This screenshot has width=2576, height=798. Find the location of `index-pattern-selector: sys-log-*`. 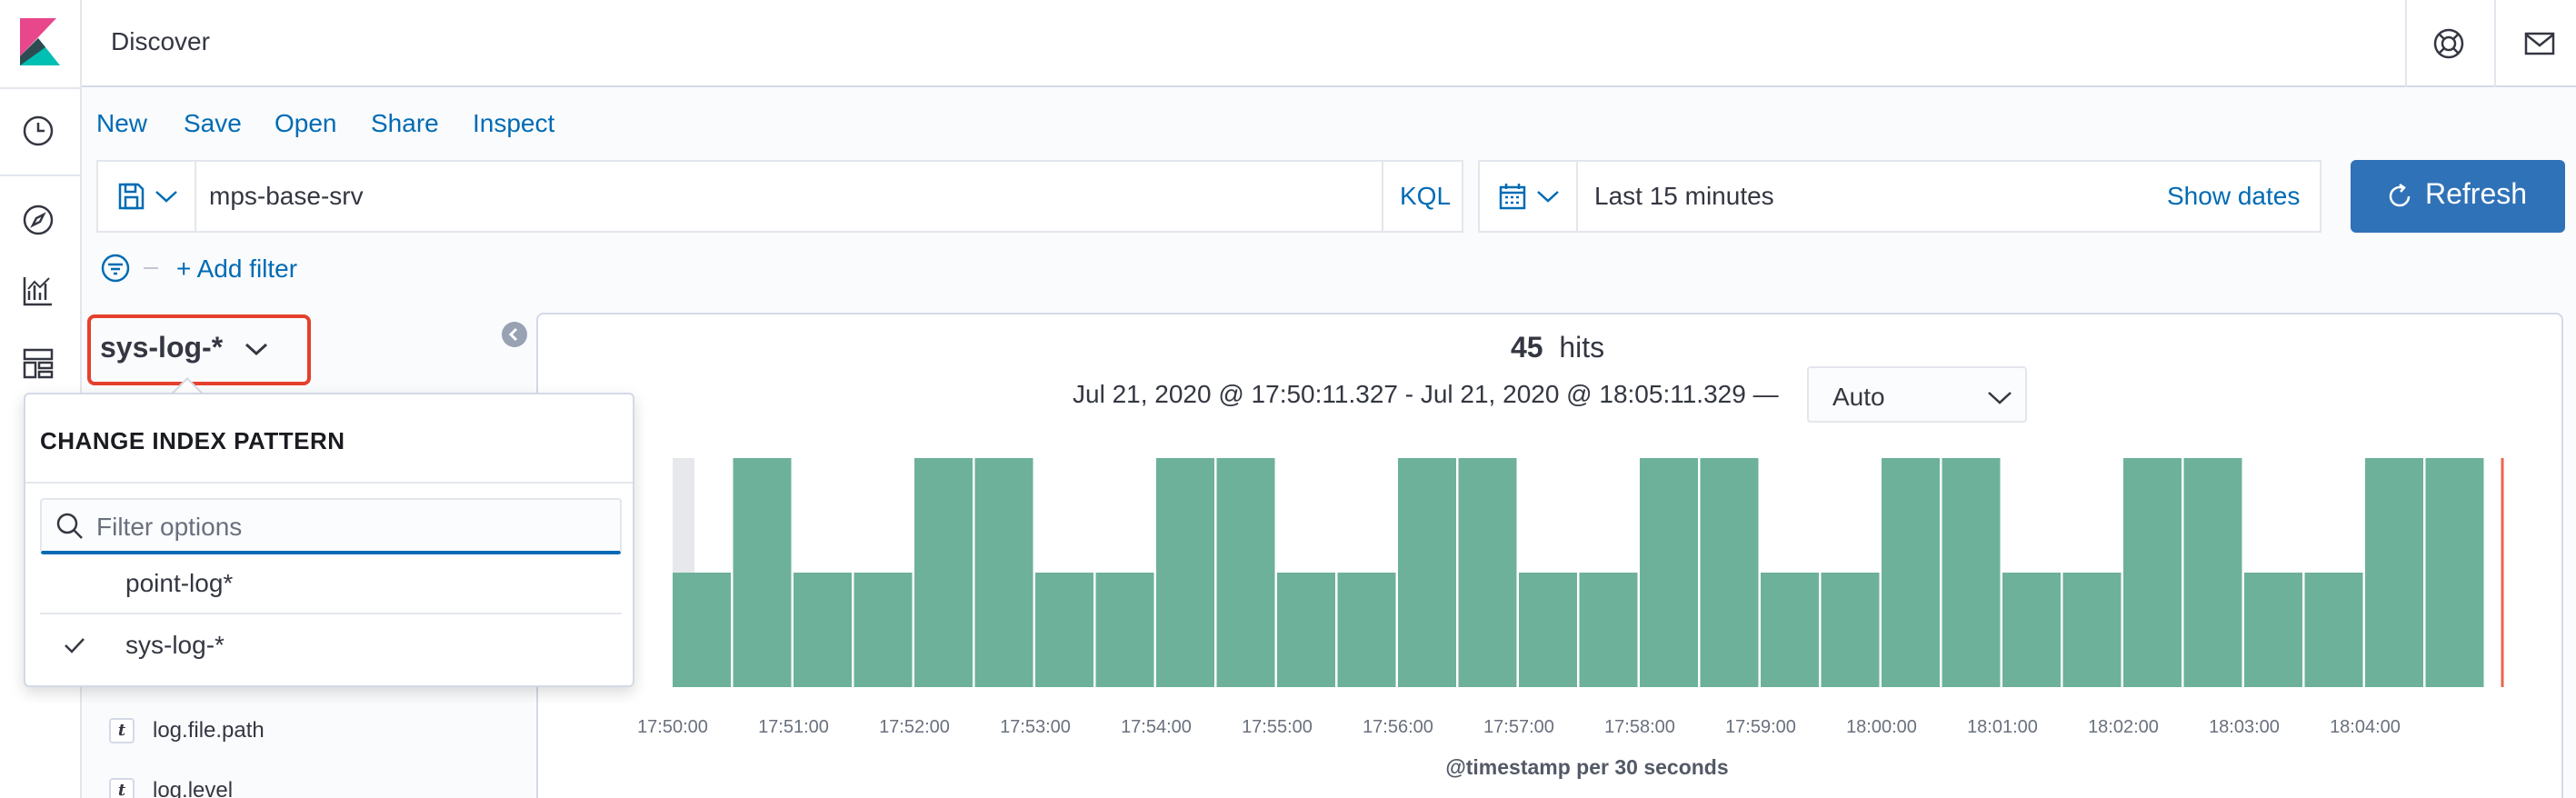

index-pattern-selector: sys-log-* is located at coordinates (199, 349).